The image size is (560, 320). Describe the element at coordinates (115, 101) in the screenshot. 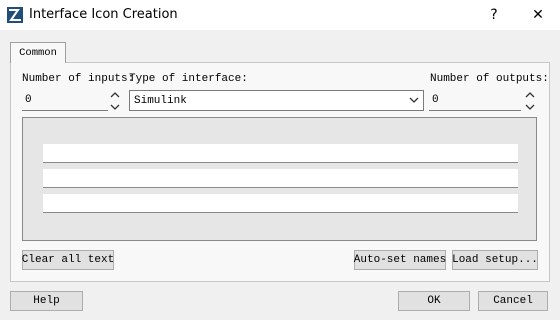

I see `inputs-stepper` at that location.